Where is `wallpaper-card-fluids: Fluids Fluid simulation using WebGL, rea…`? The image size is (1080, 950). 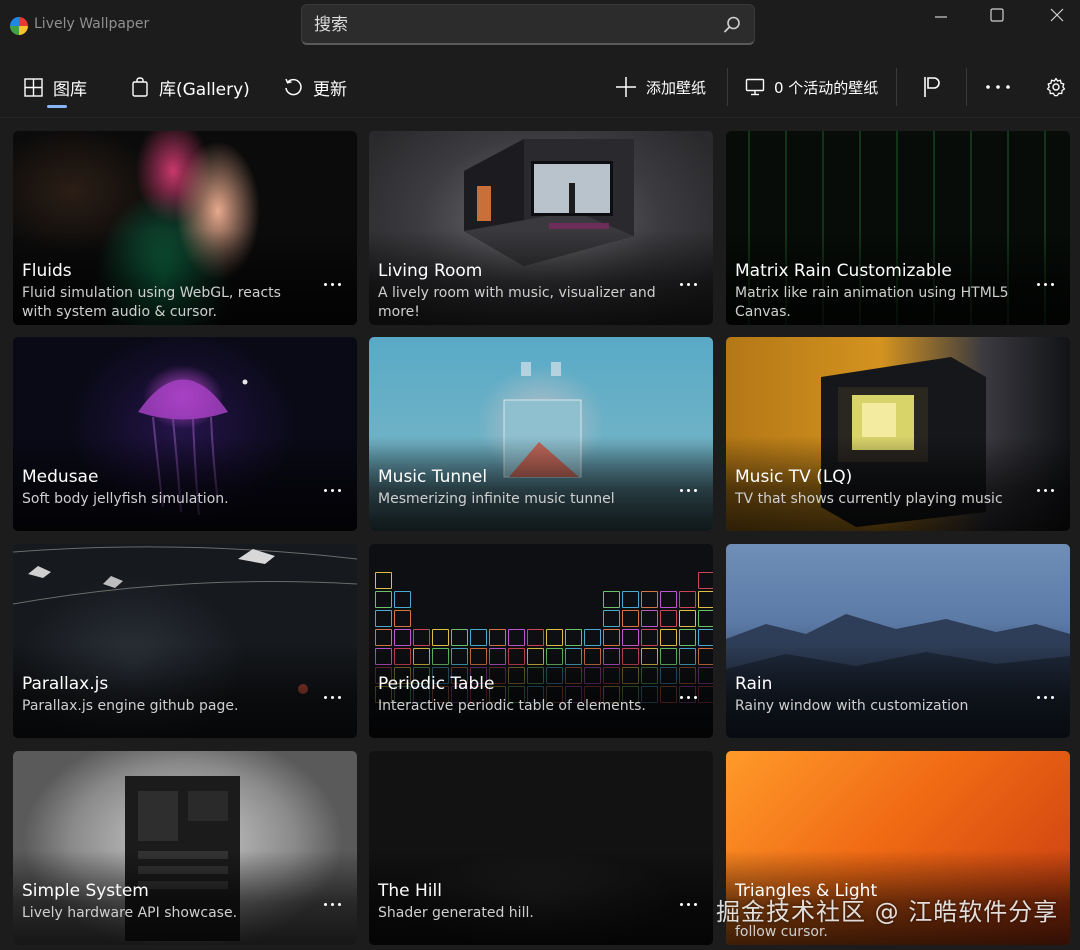 wallpaper-card-fluids: Fluids Fluid simulation using WebGL, rea… is located at coordinates (185, 228).